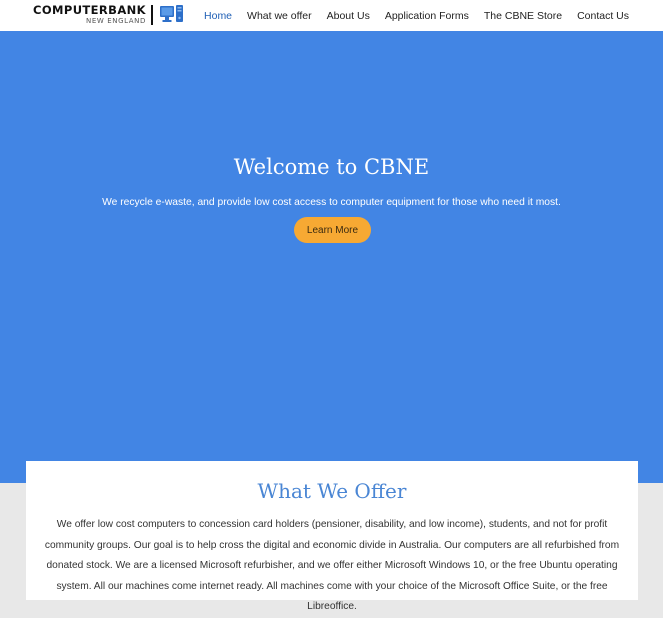  Describe the element at coordinates (172, 16) in the screenshot. I see `computer-monitor-icon` at that location.